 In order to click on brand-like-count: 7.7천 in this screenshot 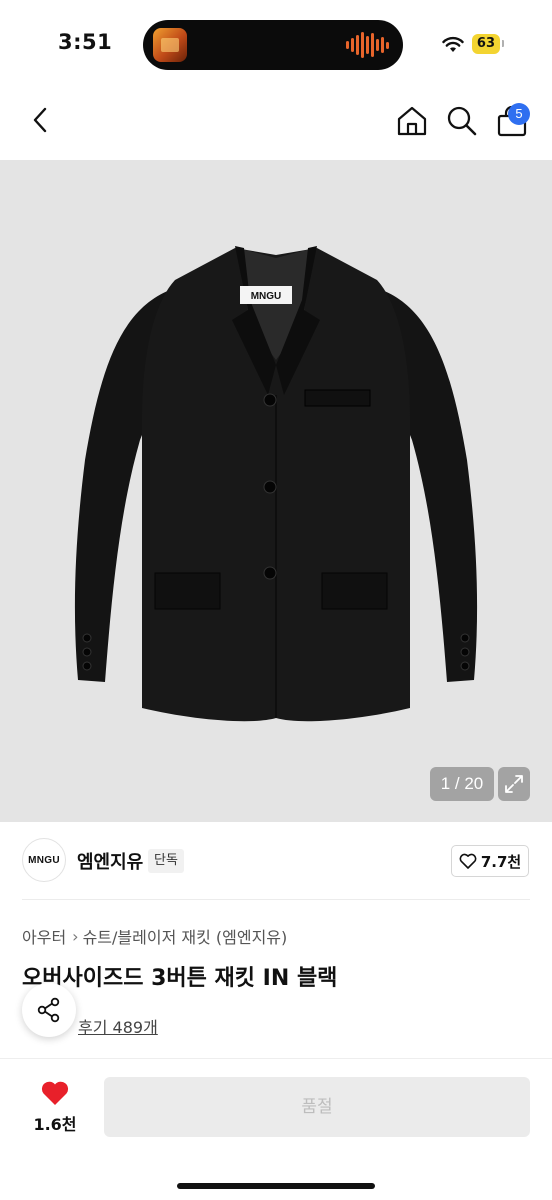, I will do `click(501, 861)`.